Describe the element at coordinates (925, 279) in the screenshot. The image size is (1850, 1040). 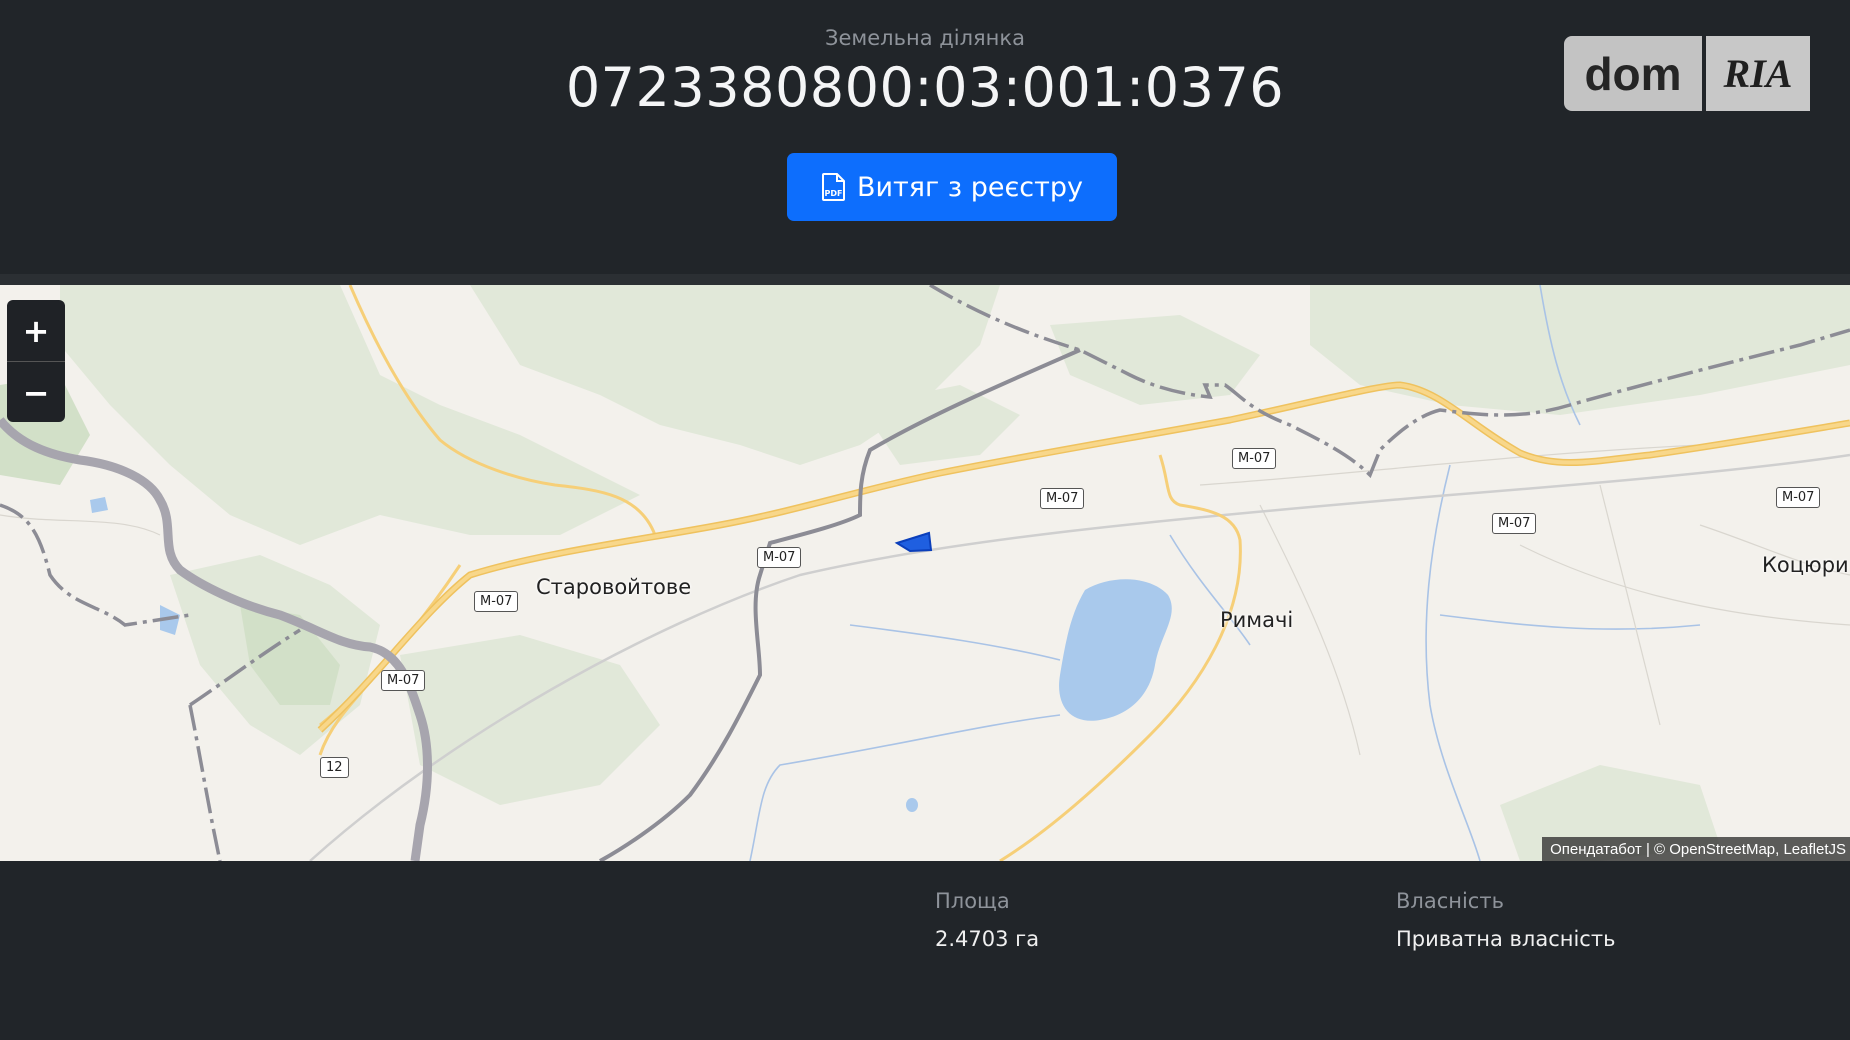
I see `map-top-divider` at that location.